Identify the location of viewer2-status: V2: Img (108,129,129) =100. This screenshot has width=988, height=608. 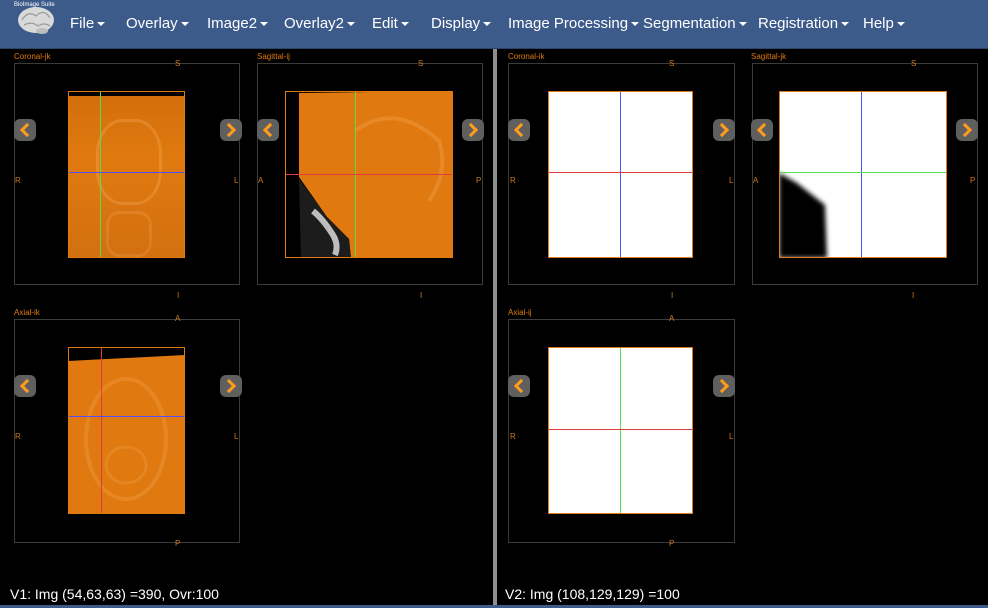
(592, 594).